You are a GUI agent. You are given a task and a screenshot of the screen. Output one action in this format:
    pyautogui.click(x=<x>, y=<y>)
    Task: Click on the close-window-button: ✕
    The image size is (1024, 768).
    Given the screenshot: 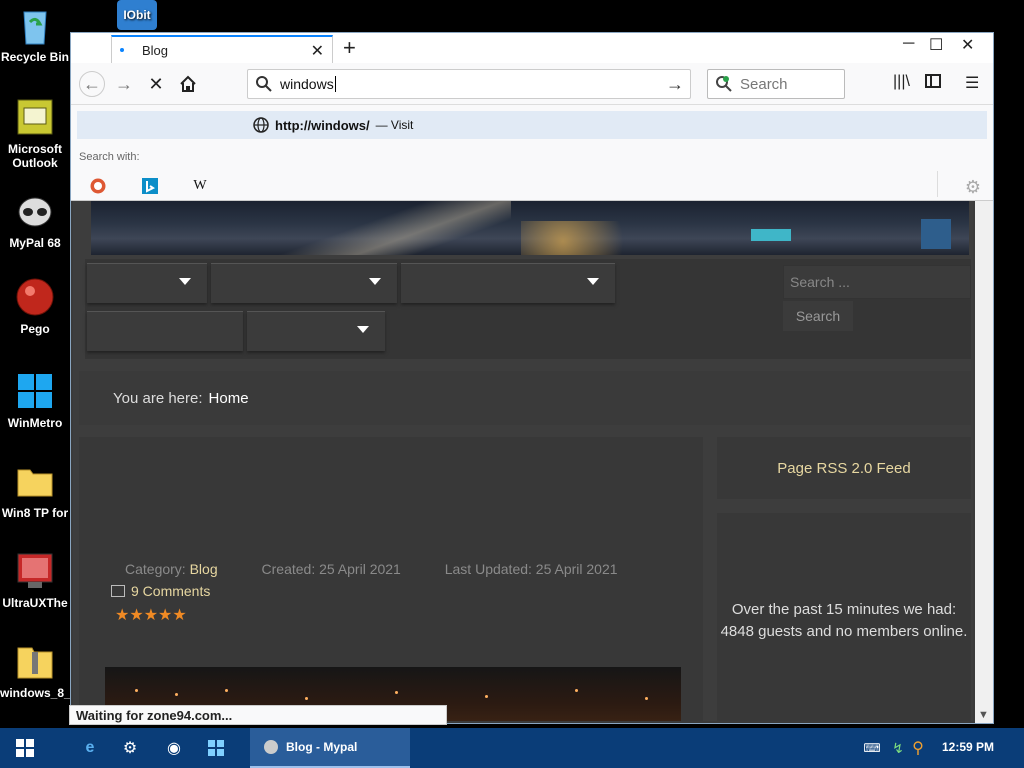 What is the action you would take?
    pyautogui.click(x=967, y=45)
    